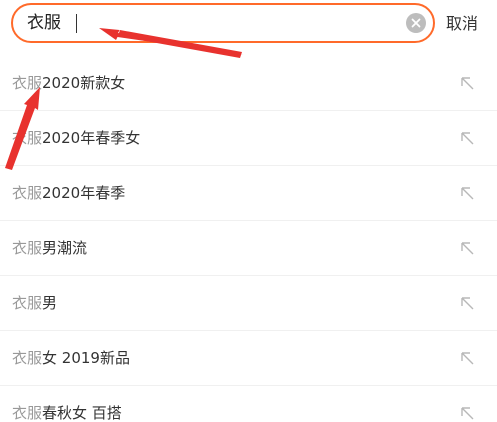 The height and width of the screenshot is (422, 497). What do you see at coordinates (462, 24) in the screenshot?
I see `cancel-button: 取消` at bounding box center [462, 24].